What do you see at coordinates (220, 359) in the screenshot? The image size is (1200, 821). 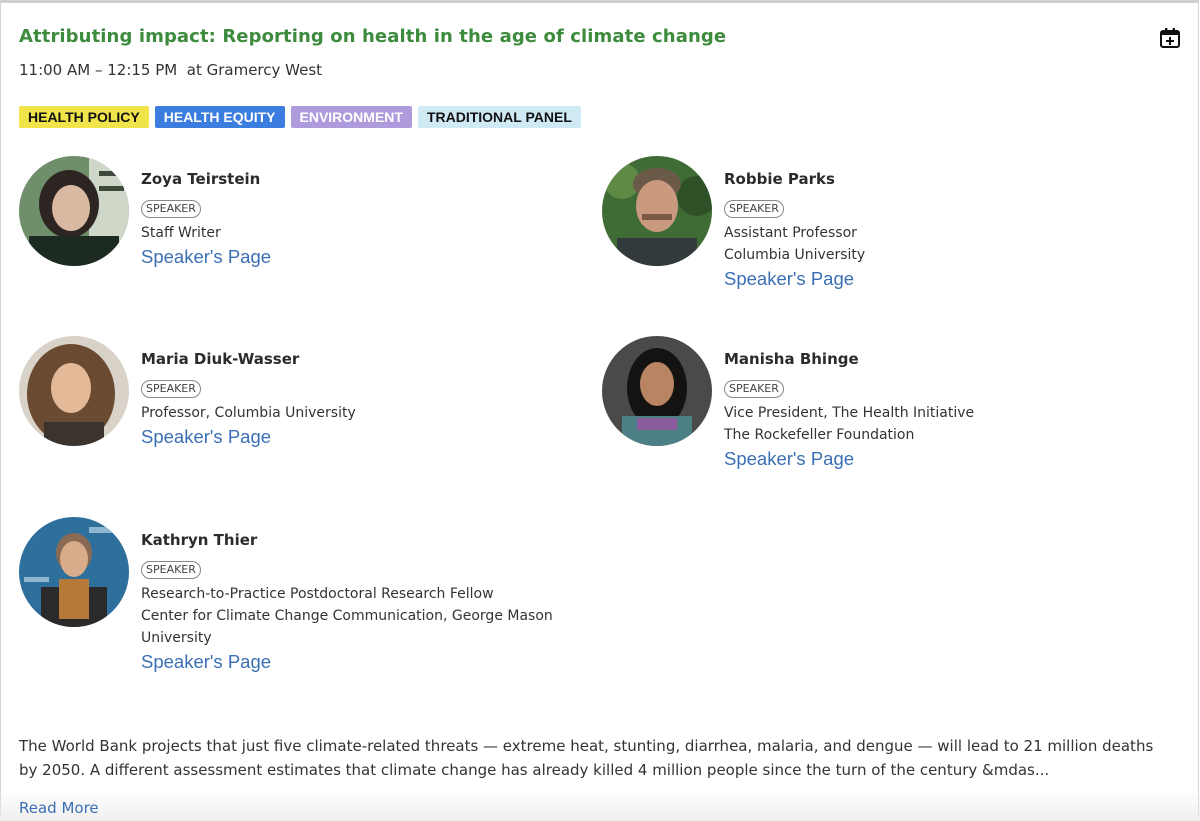 I see `speaker-name: Maria Diuk-Wasser` at bounding box center [220, 359].